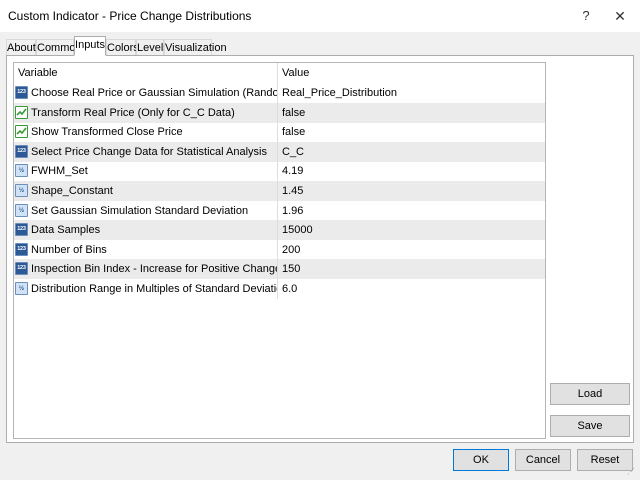 The width and height of the screenshot is (640, 480). I want to click on input-value-cell: 6.0, so click(412, 289).